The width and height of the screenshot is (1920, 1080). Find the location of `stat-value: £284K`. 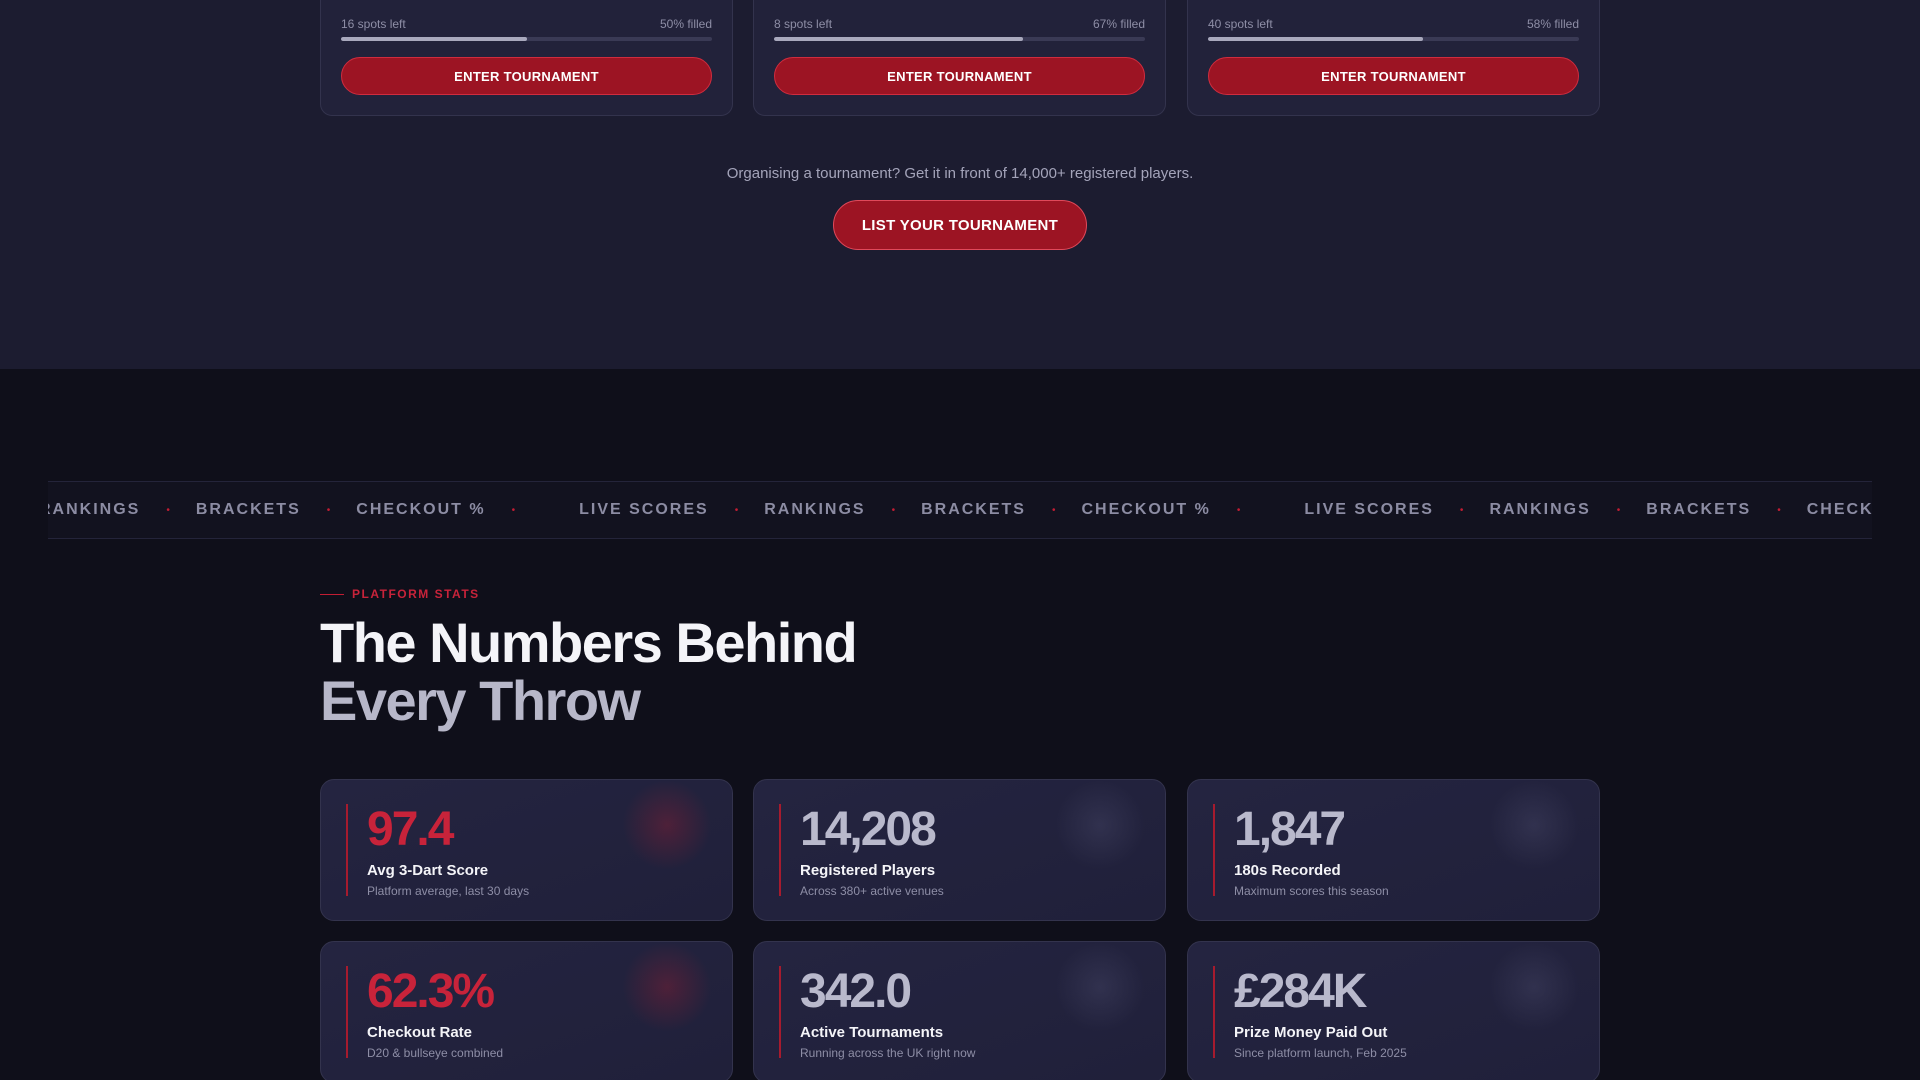

stat-value: £284K is located at coordinates (1300, 991).